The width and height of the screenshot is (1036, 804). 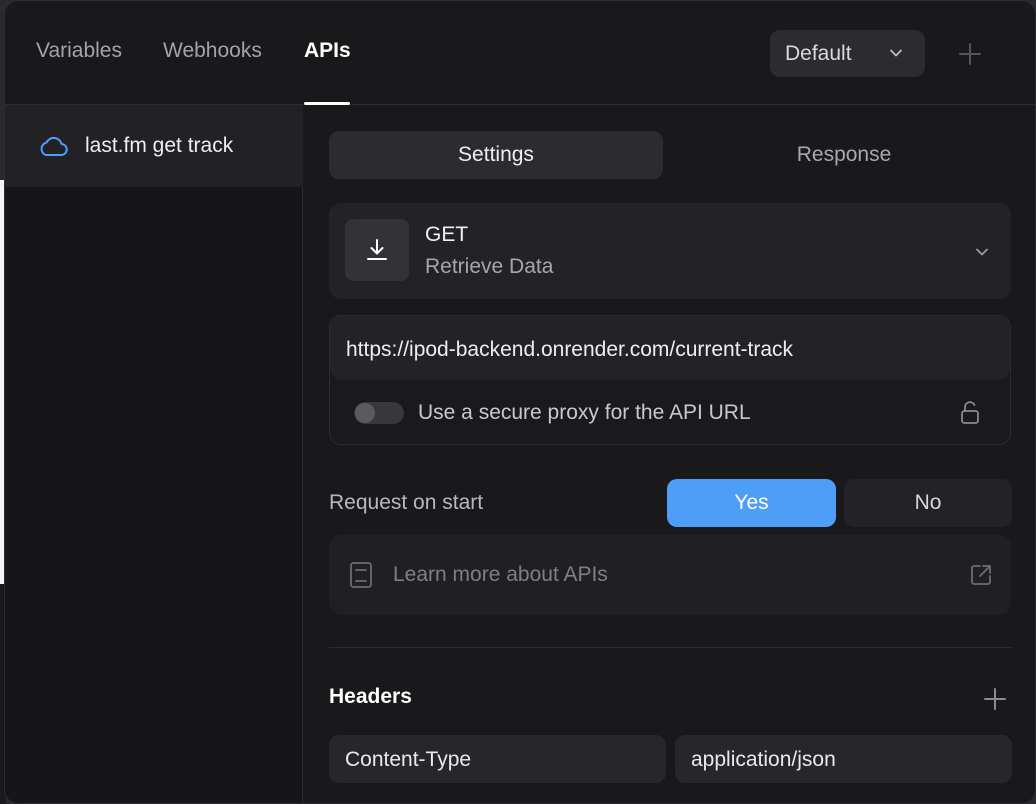 I want to click on download-icon, so click(x=377, y=249).